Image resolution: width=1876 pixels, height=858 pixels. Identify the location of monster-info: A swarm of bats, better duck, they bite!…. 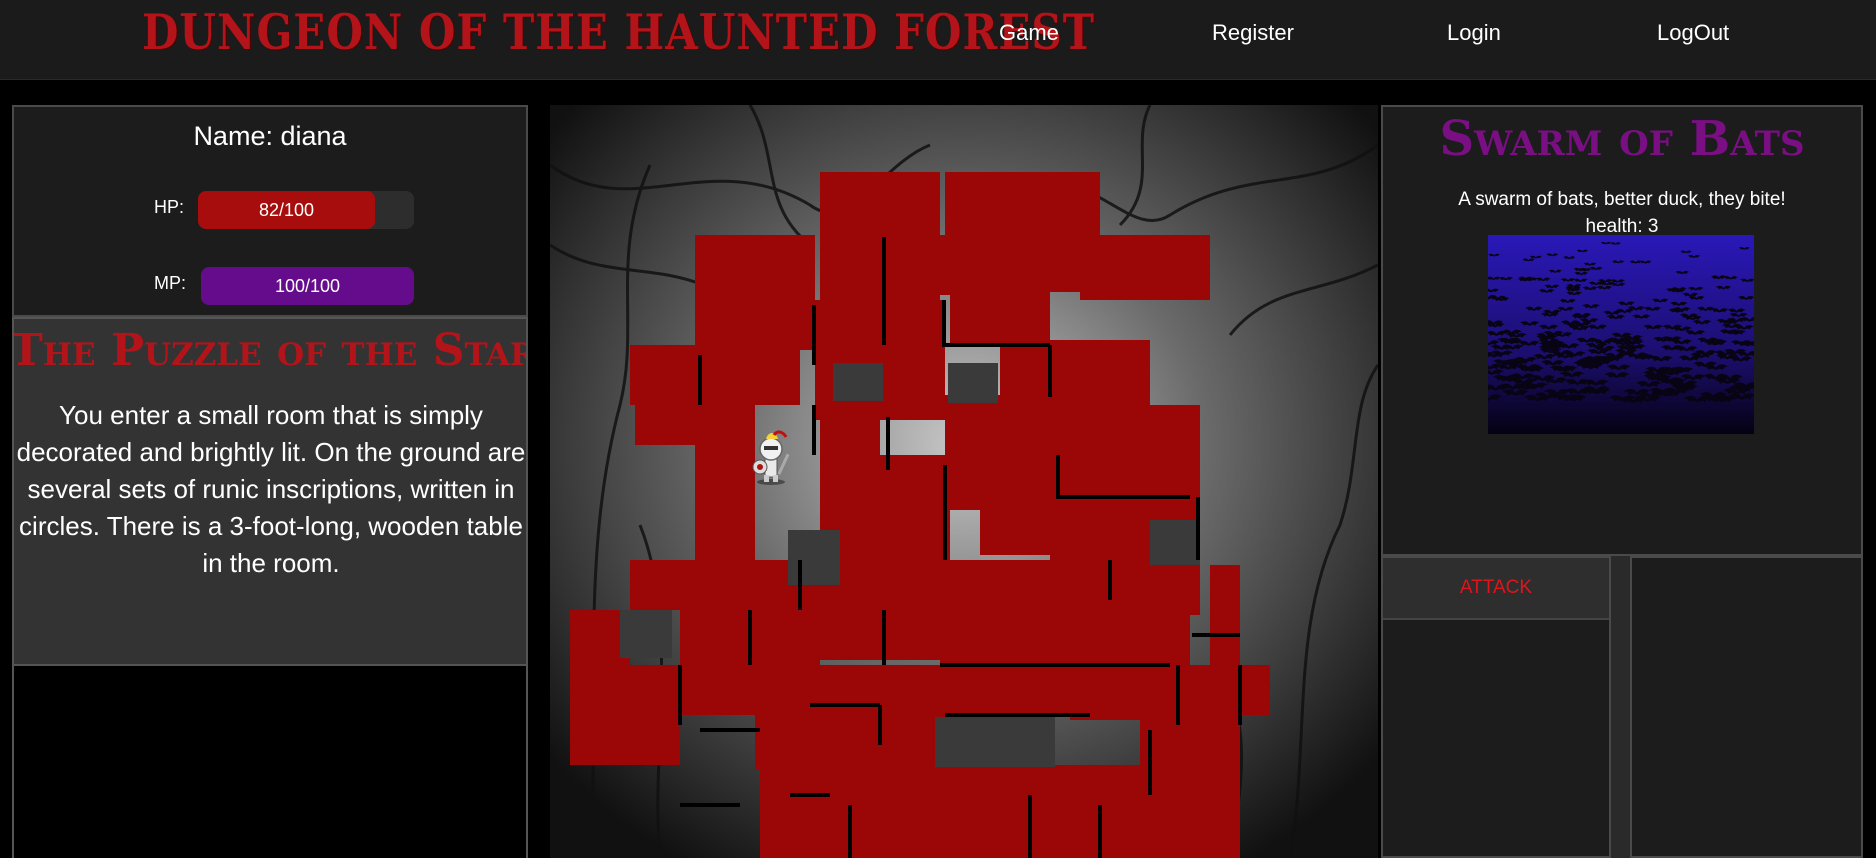
(1622, 213).